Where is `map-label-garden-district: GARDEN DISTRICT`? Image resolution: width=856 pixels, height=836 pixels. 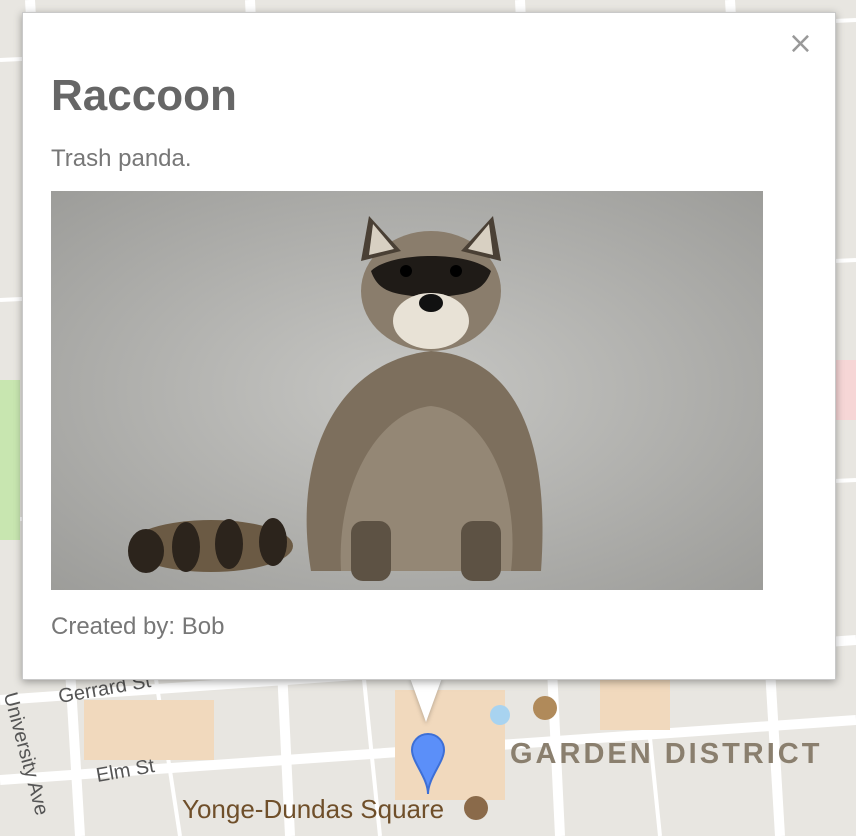
map-label-garden-district: GARDEN DISTRICT is located at coordinates (666, 754).